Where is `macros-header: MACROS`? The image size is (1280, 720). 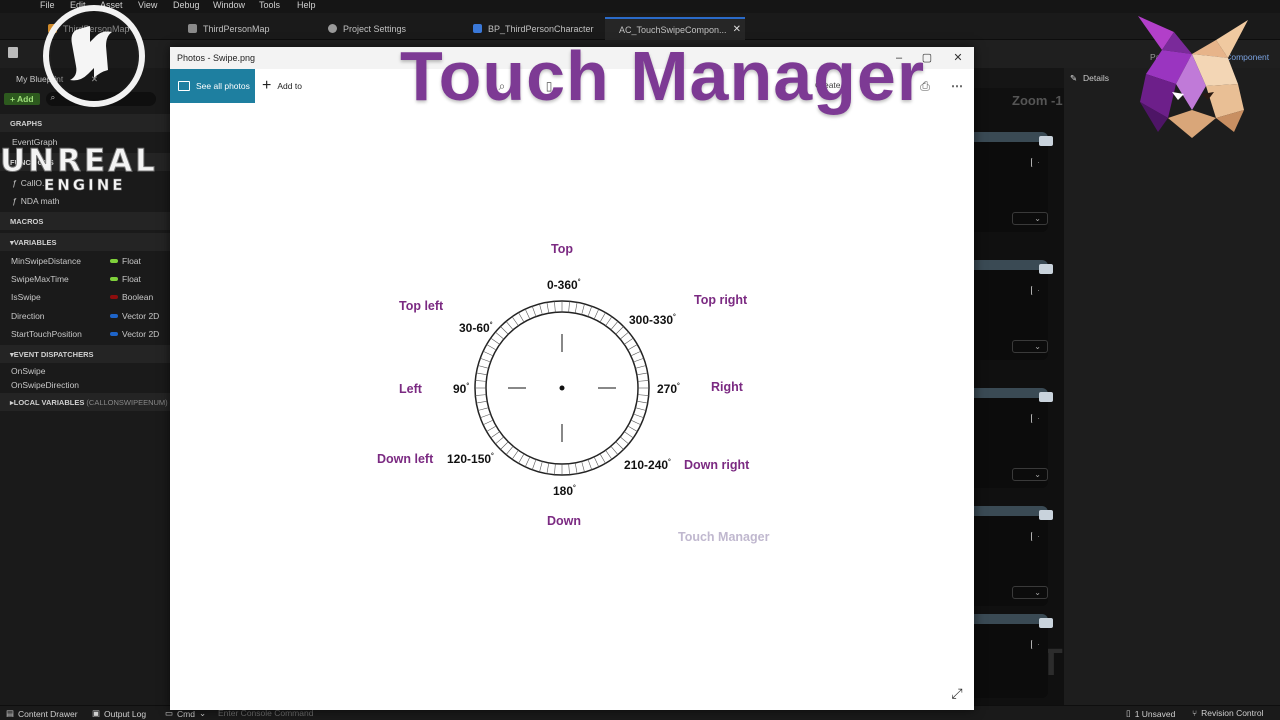
macros-header: MACROS is located at coordinates (85, 221).